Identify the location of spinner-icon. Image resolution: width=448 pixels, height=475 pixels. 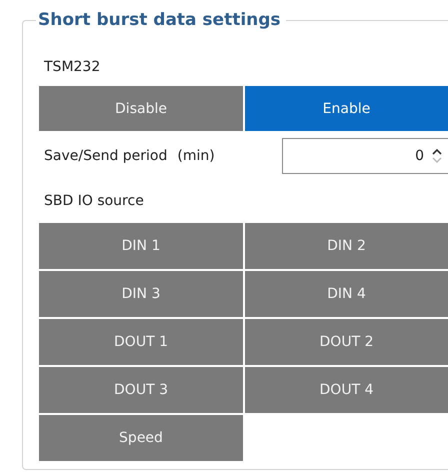
(437, 156).